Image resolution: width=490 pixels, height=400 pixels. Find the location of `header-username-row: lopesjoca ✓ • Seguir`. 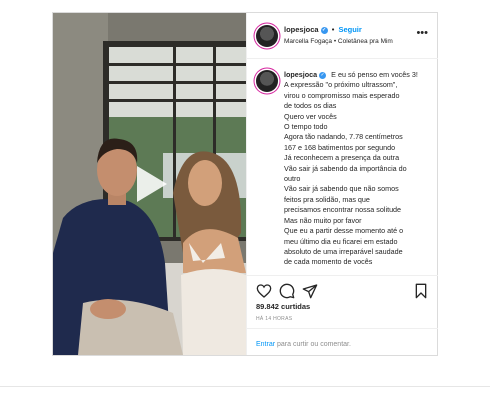

header-username-row: lopesjoca ✓ • Seguir is located at coordinates (323, 29).